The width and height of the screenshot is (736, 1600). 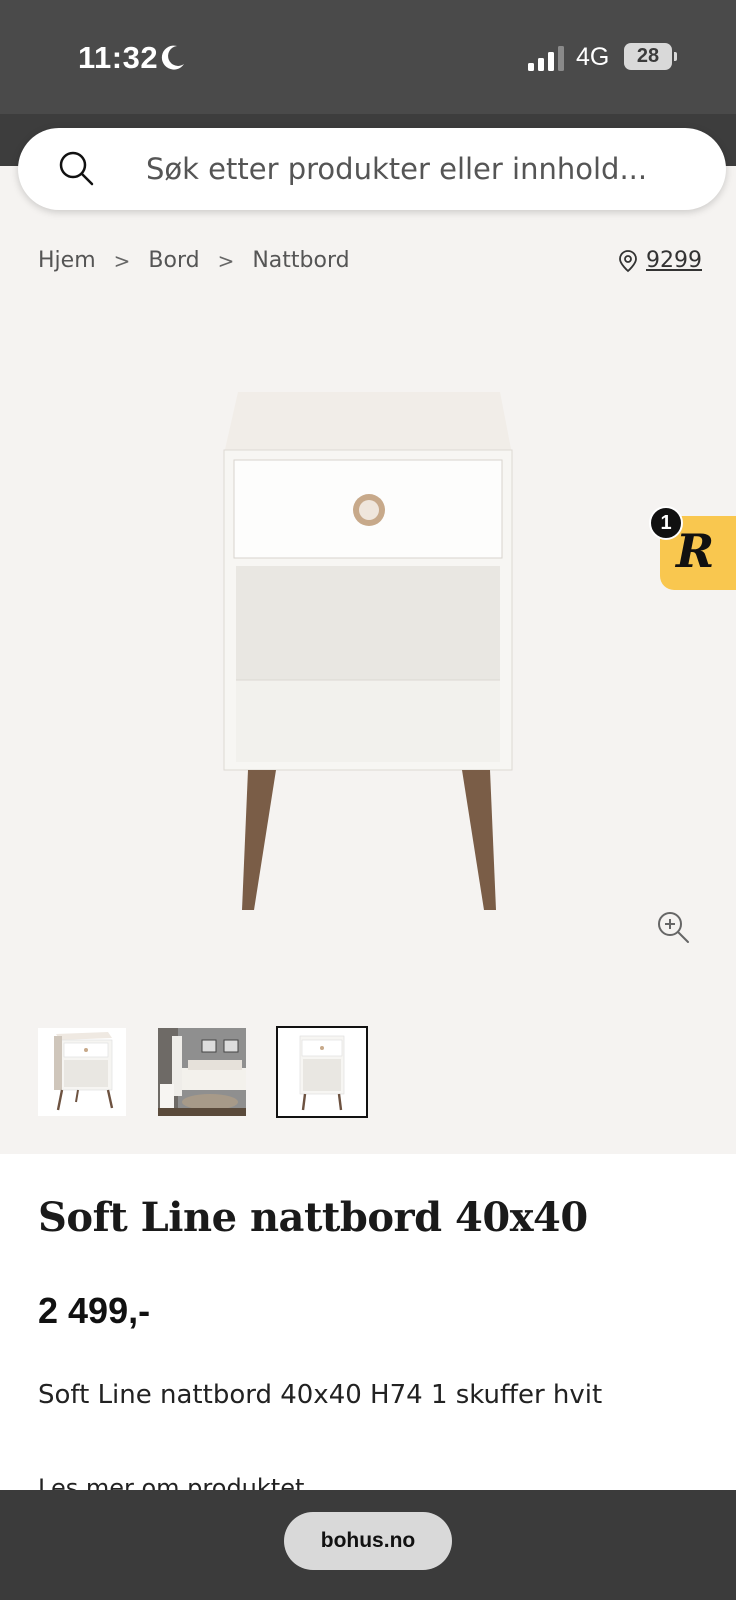 What do you see at coordinates (77, 169) in the screenshot?
I see `search-icon` at bounding box center [77, 169].